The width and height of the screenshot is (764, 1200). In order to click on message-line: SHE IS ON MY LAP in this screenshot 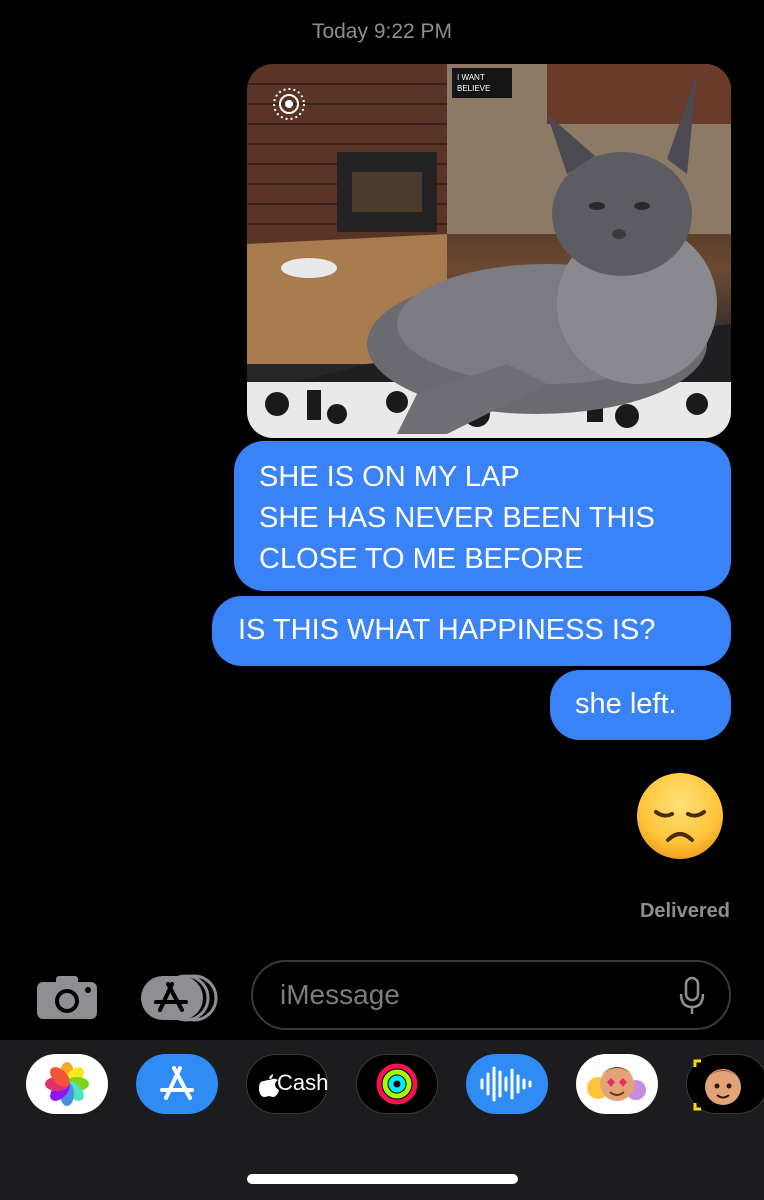, I will do `click(389, 477)`.